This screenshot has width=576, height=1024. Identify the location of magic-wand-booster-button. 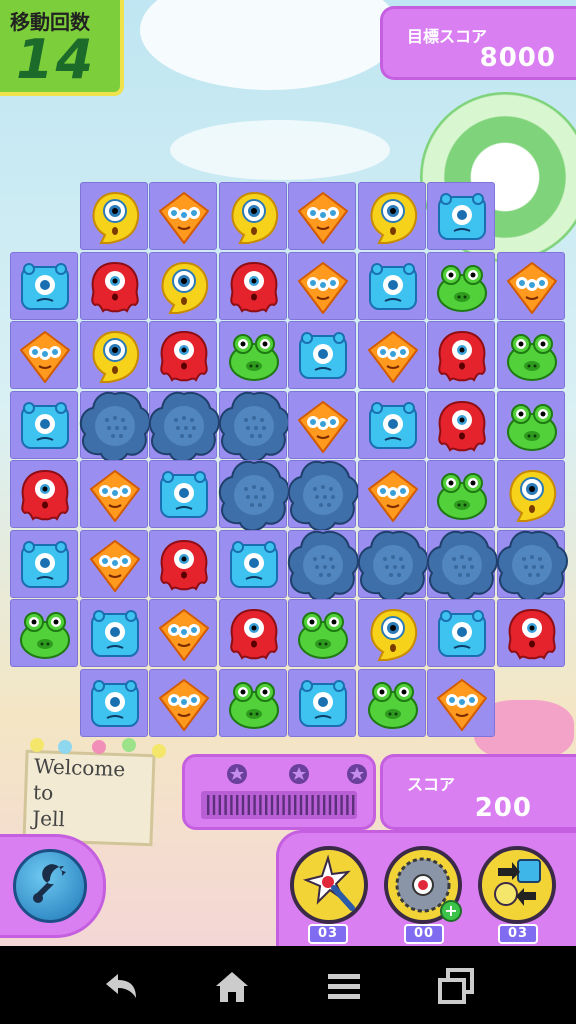
(329, 885).